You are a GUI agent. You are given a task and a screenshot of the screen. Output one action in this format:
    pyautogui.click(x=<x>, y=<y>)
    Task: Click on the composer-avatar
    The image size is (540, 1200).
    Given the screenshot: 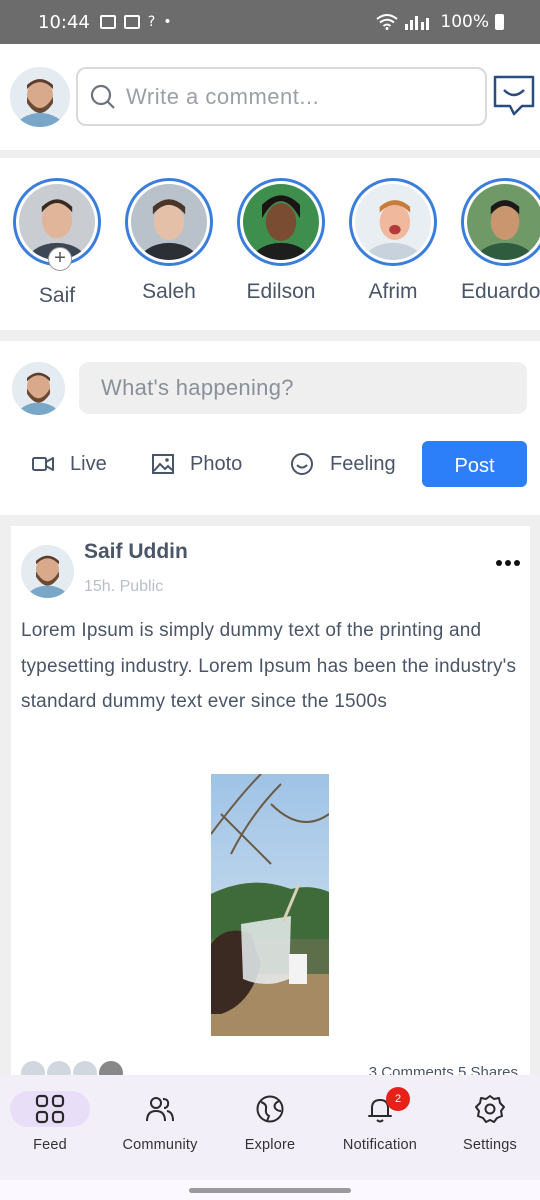 What is the action you would take?
    pyautogui.click(x=38, y=388)
    